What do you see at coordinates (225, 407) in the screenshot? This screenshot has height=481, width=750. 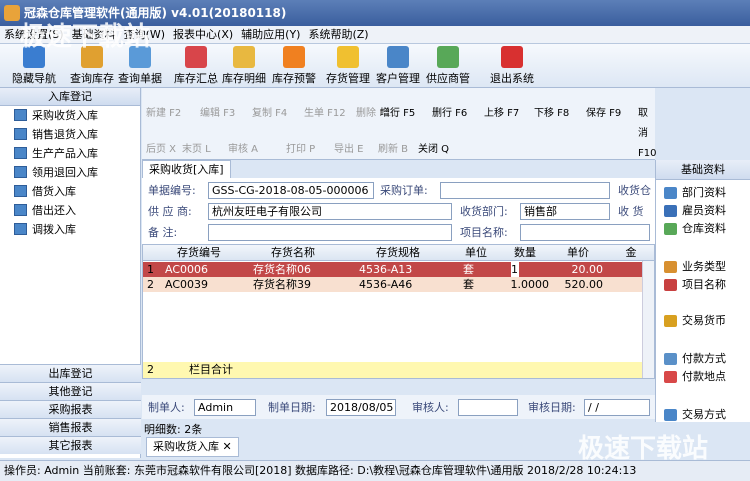 I see `maker-field: Admin` at bounding box center [225, 407].